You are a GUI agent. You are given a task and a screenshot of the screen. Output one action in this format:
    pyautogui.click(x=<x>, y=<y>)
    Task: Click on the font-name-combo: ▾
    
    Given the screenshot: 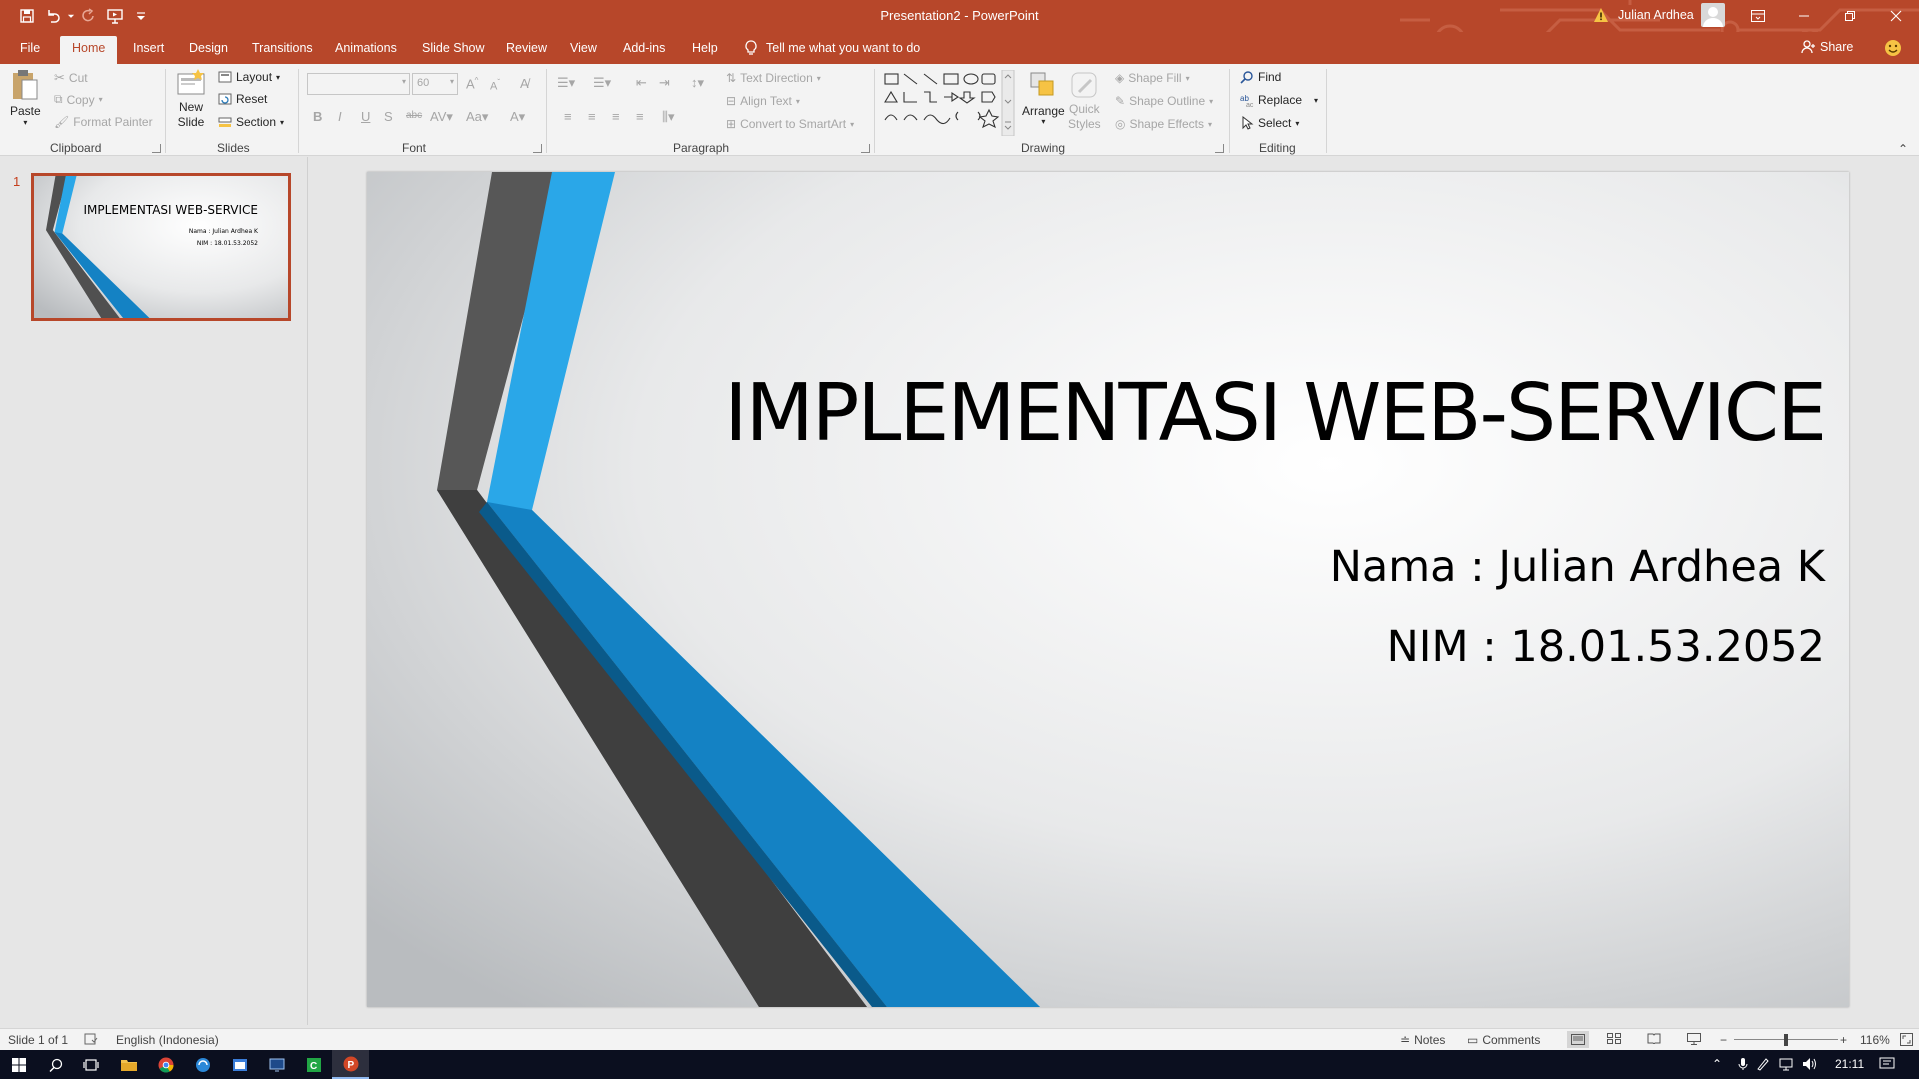 What is the action you would take?
    pyautogui.click(x=358, y=84)
    